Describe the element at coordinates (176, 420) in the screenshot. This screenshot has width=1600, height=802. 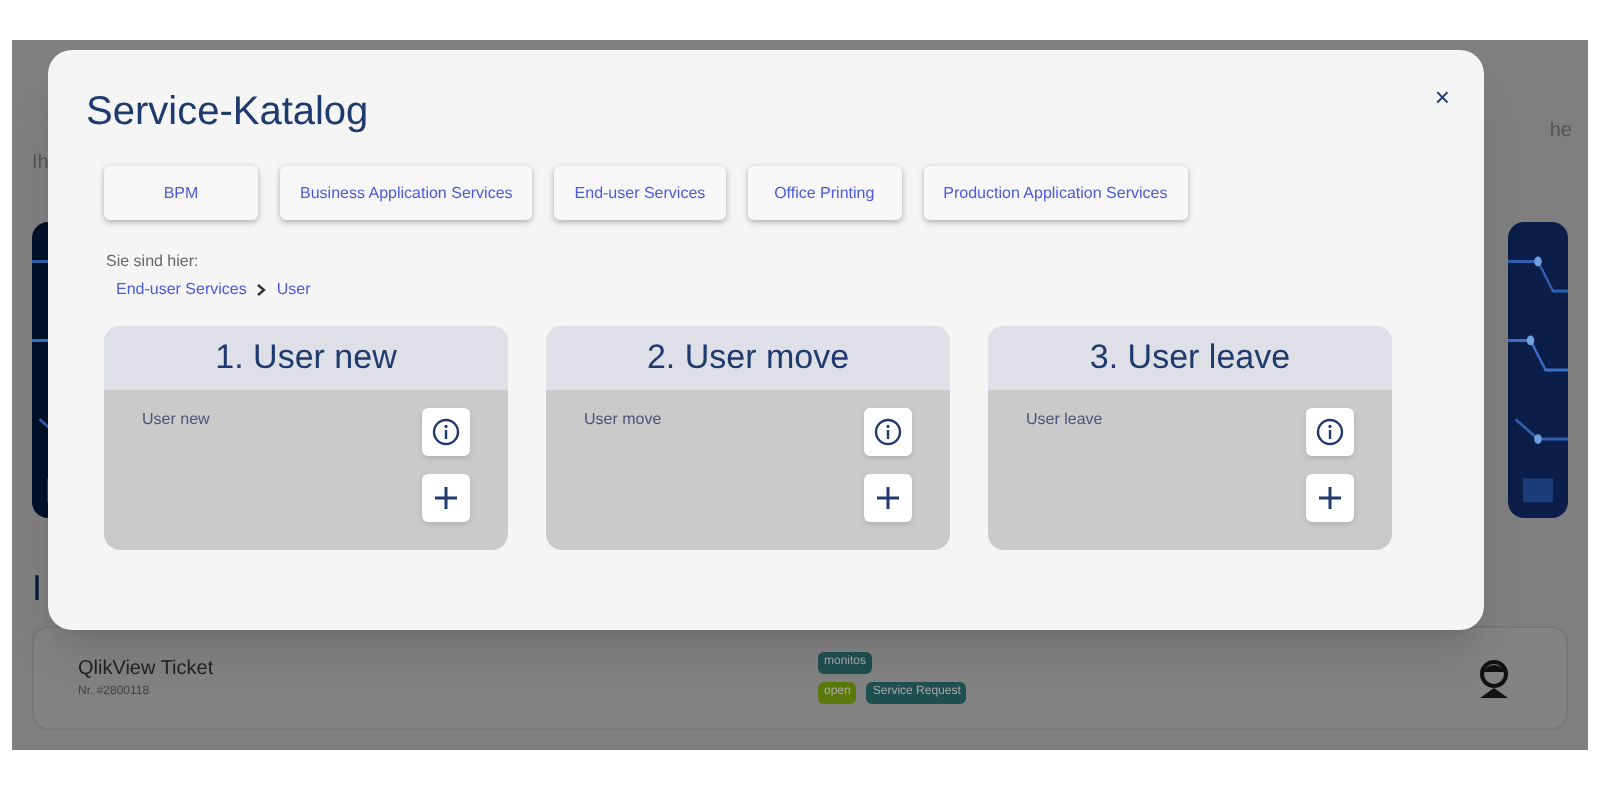
I see `card-description: User new` at that location.